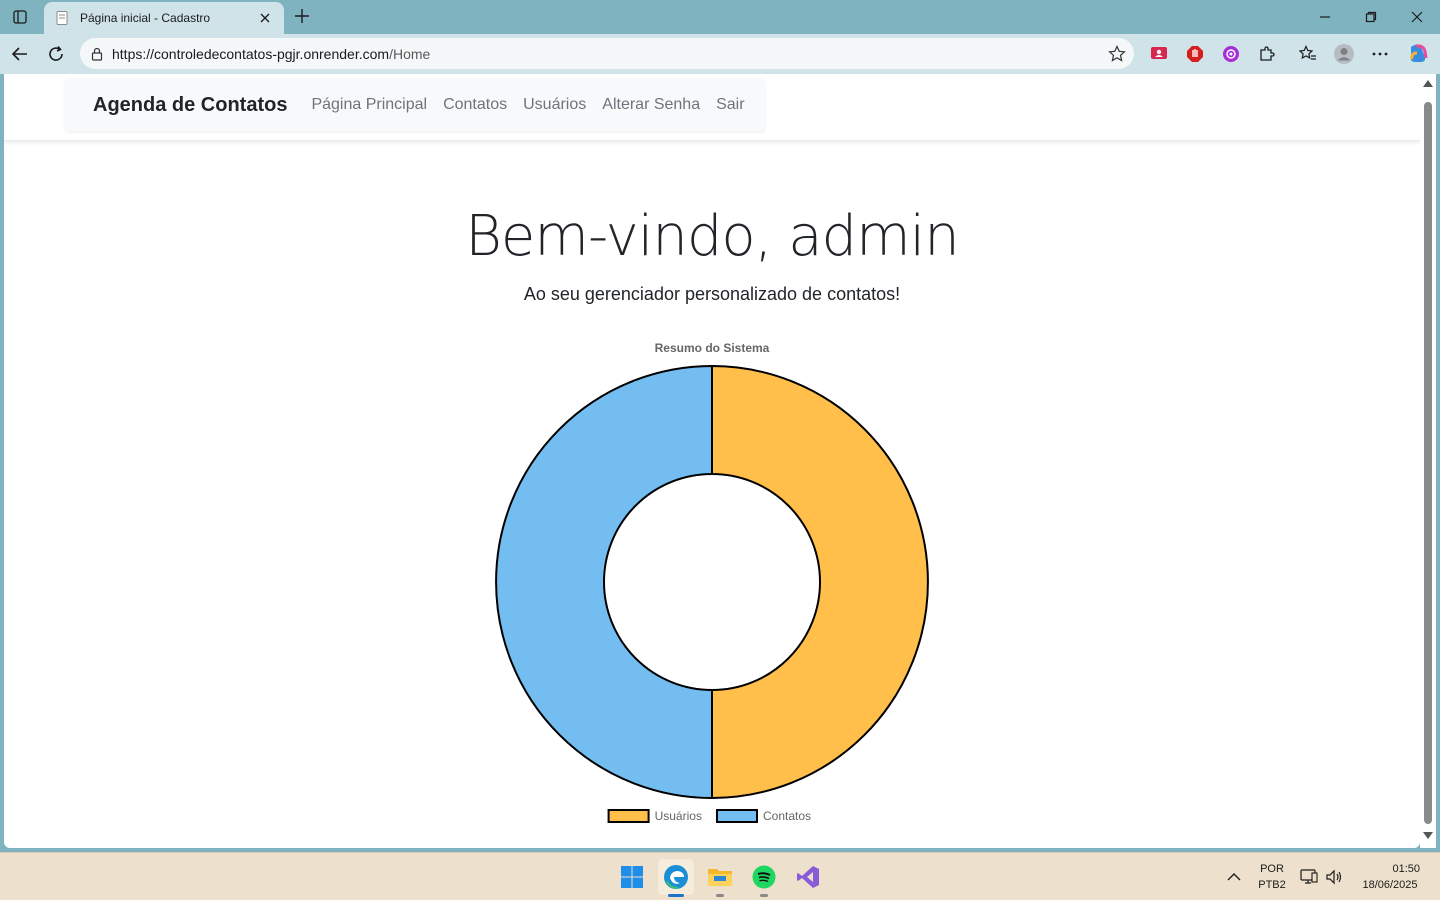 Image resolution: width=1440 pixels, height=900 pixels. I want to click on chart-title: Resumo do Sistema, so click(712, 348).